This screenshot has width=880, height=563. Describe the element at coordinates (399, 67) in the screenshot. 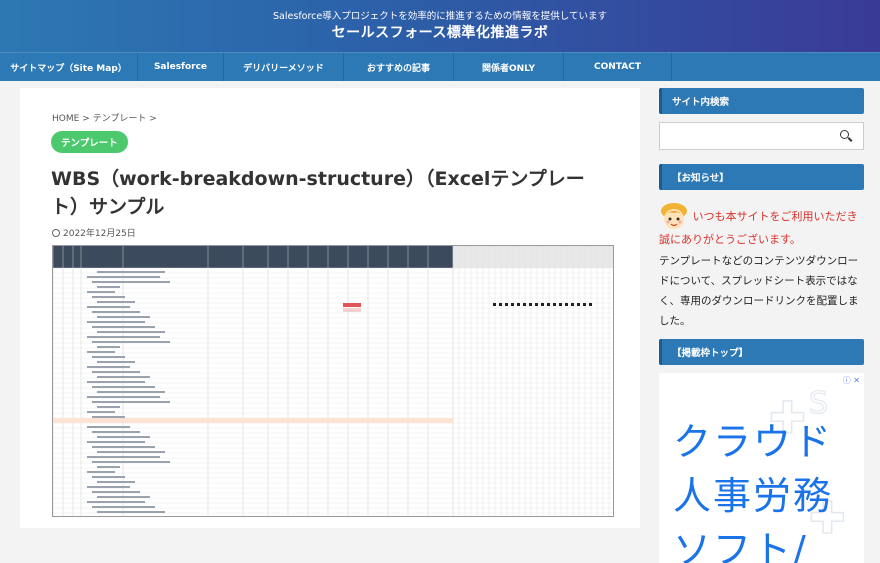

I see `nav-item-recommended: おすすめの記事` at that location.